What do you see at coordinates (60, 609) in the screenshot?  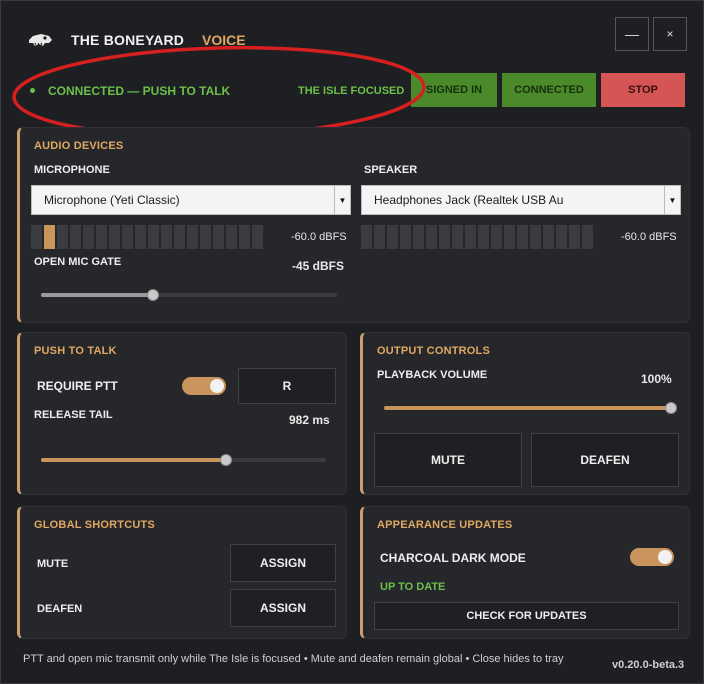 I see `deafen-shortcut-label: DEAFEN` at bounding box center [60, 609].